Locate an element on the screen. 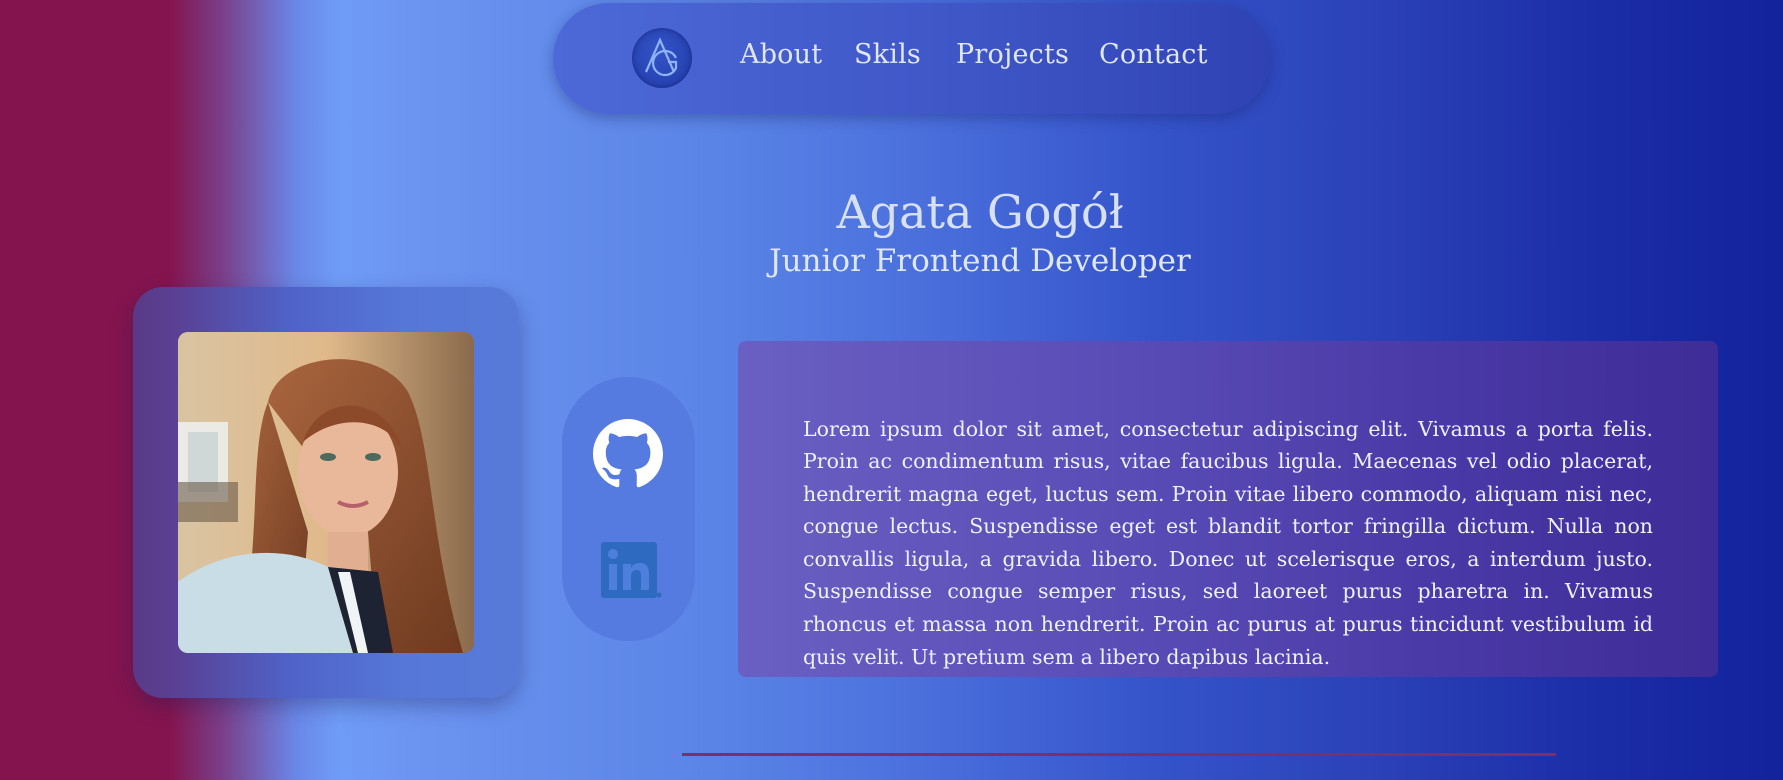  social-links is located at coordinates (628, 509).